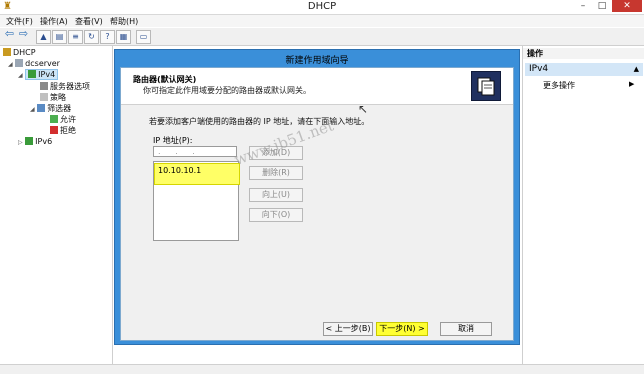  What do you see at coordinates (32, 74) in the screenshot?
I see `ipv4-icon` at bounding box center [32, 74].